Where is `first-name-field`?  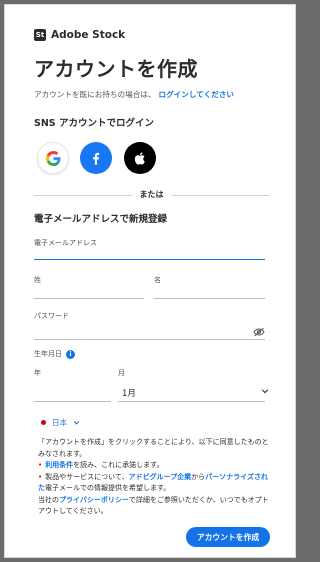
first-name-field is located at coordinates (209, 298).